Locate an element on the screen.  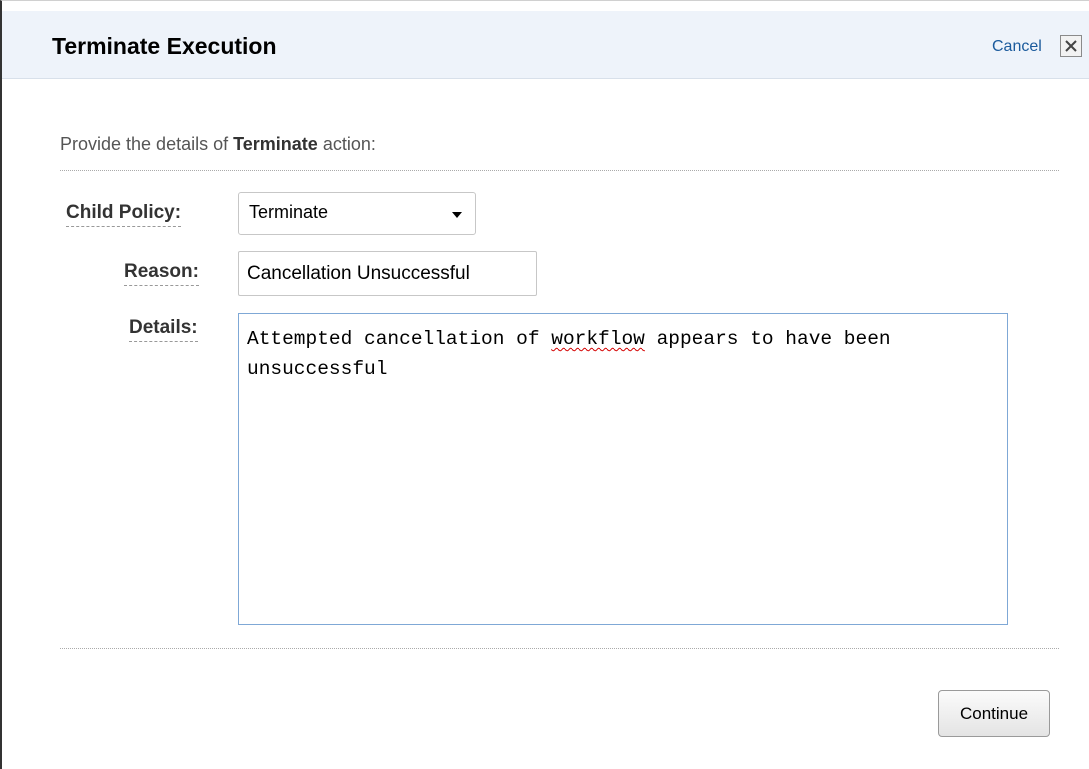
intro-text: Provide the details of Terminate action: is located at coordinates (218, 144).